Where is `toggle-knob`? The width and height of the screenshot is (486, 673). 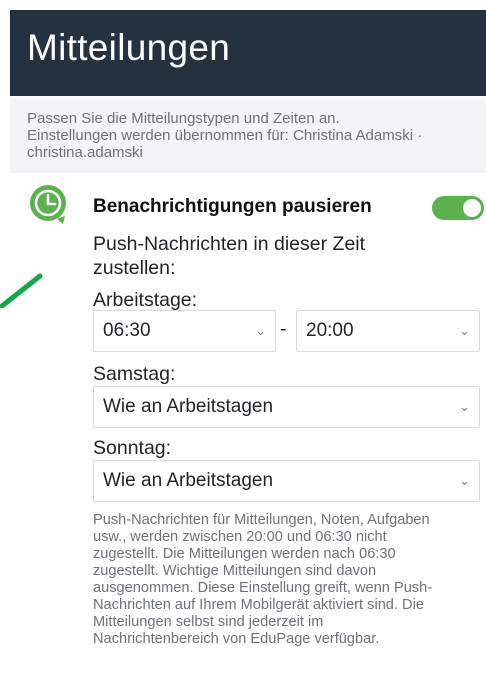 toggle-knob is located at coordinates (472, 208).